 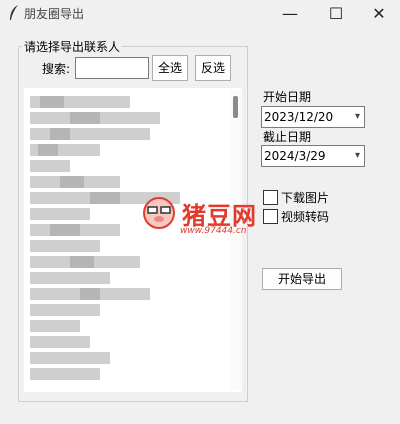 What do you see at coordinates (287, 97) in the screenshot?
I see `start-date-label: 开始日期` at bounding box center [287, 97].